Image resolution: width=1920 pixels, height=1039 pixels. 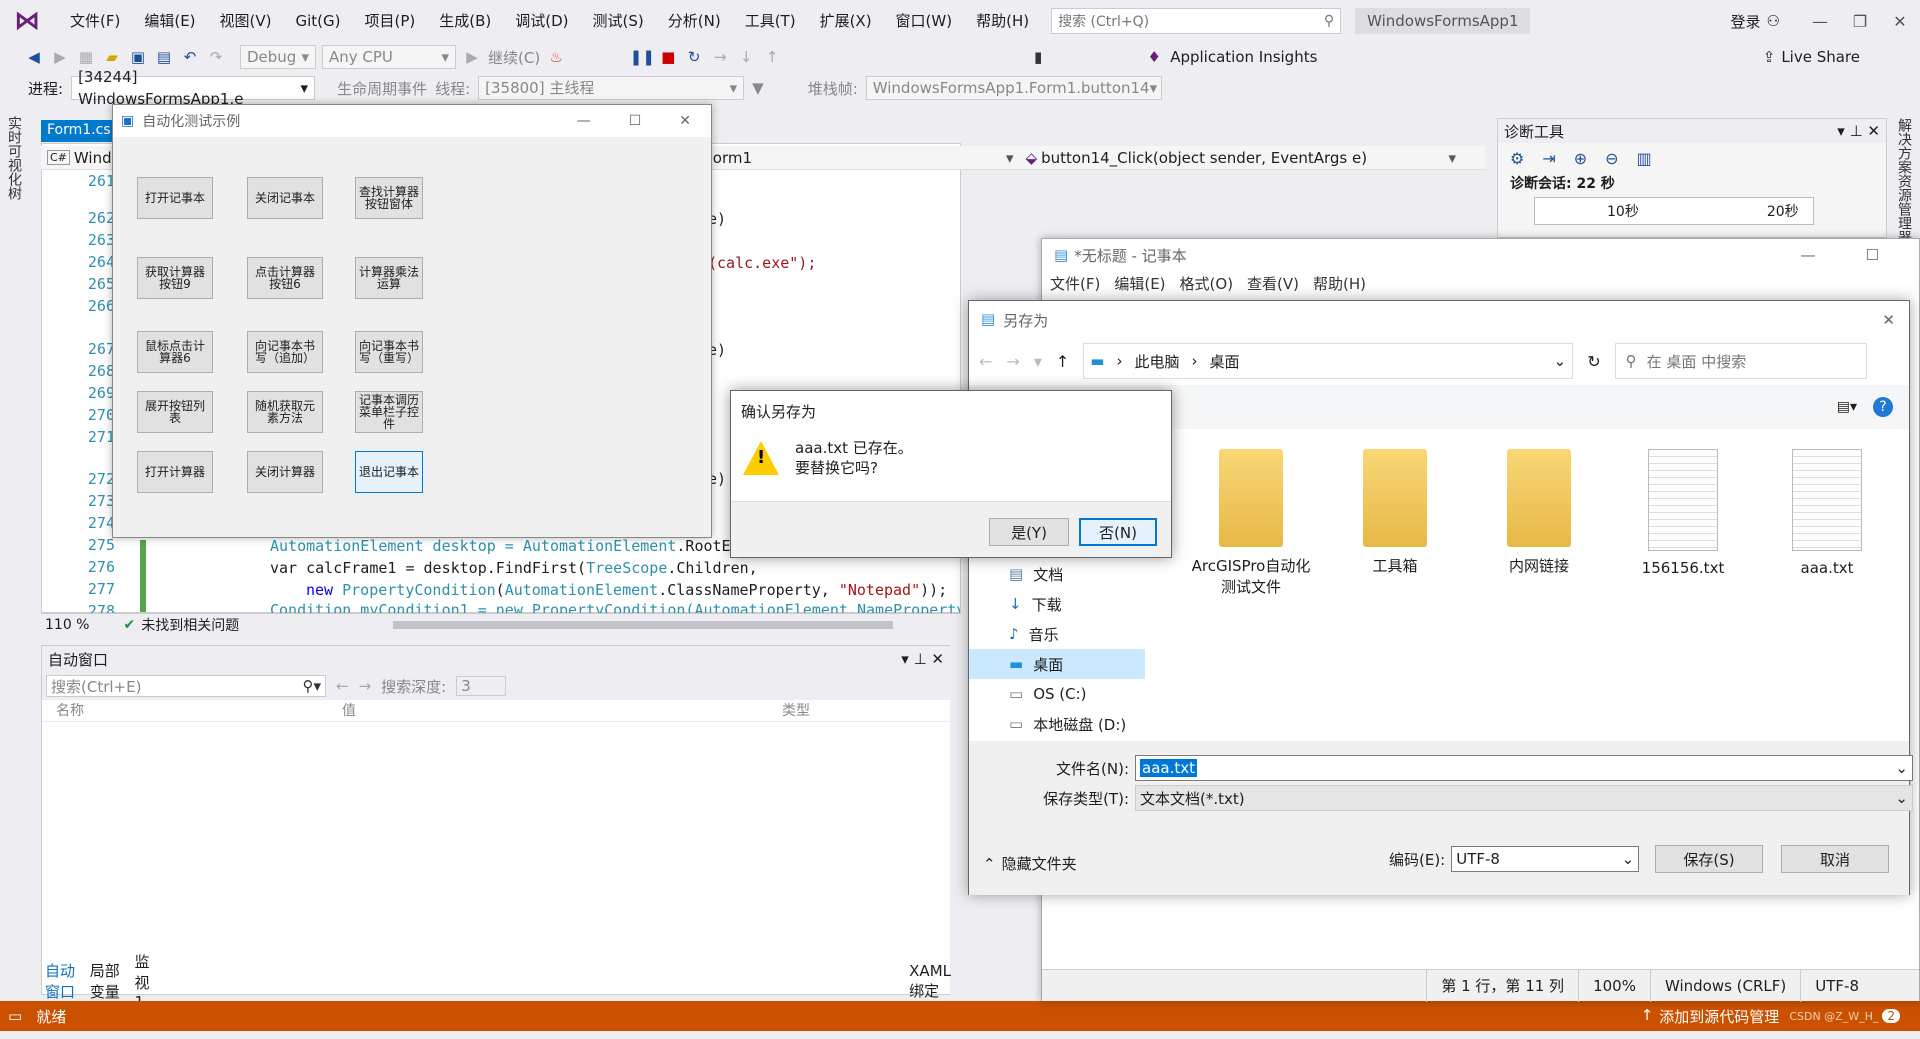 What do you see at coordinates (1057, 604) in the screenshot?
I see `tree-downloads: ↓ 下载` at bounding box center [1057, 604].